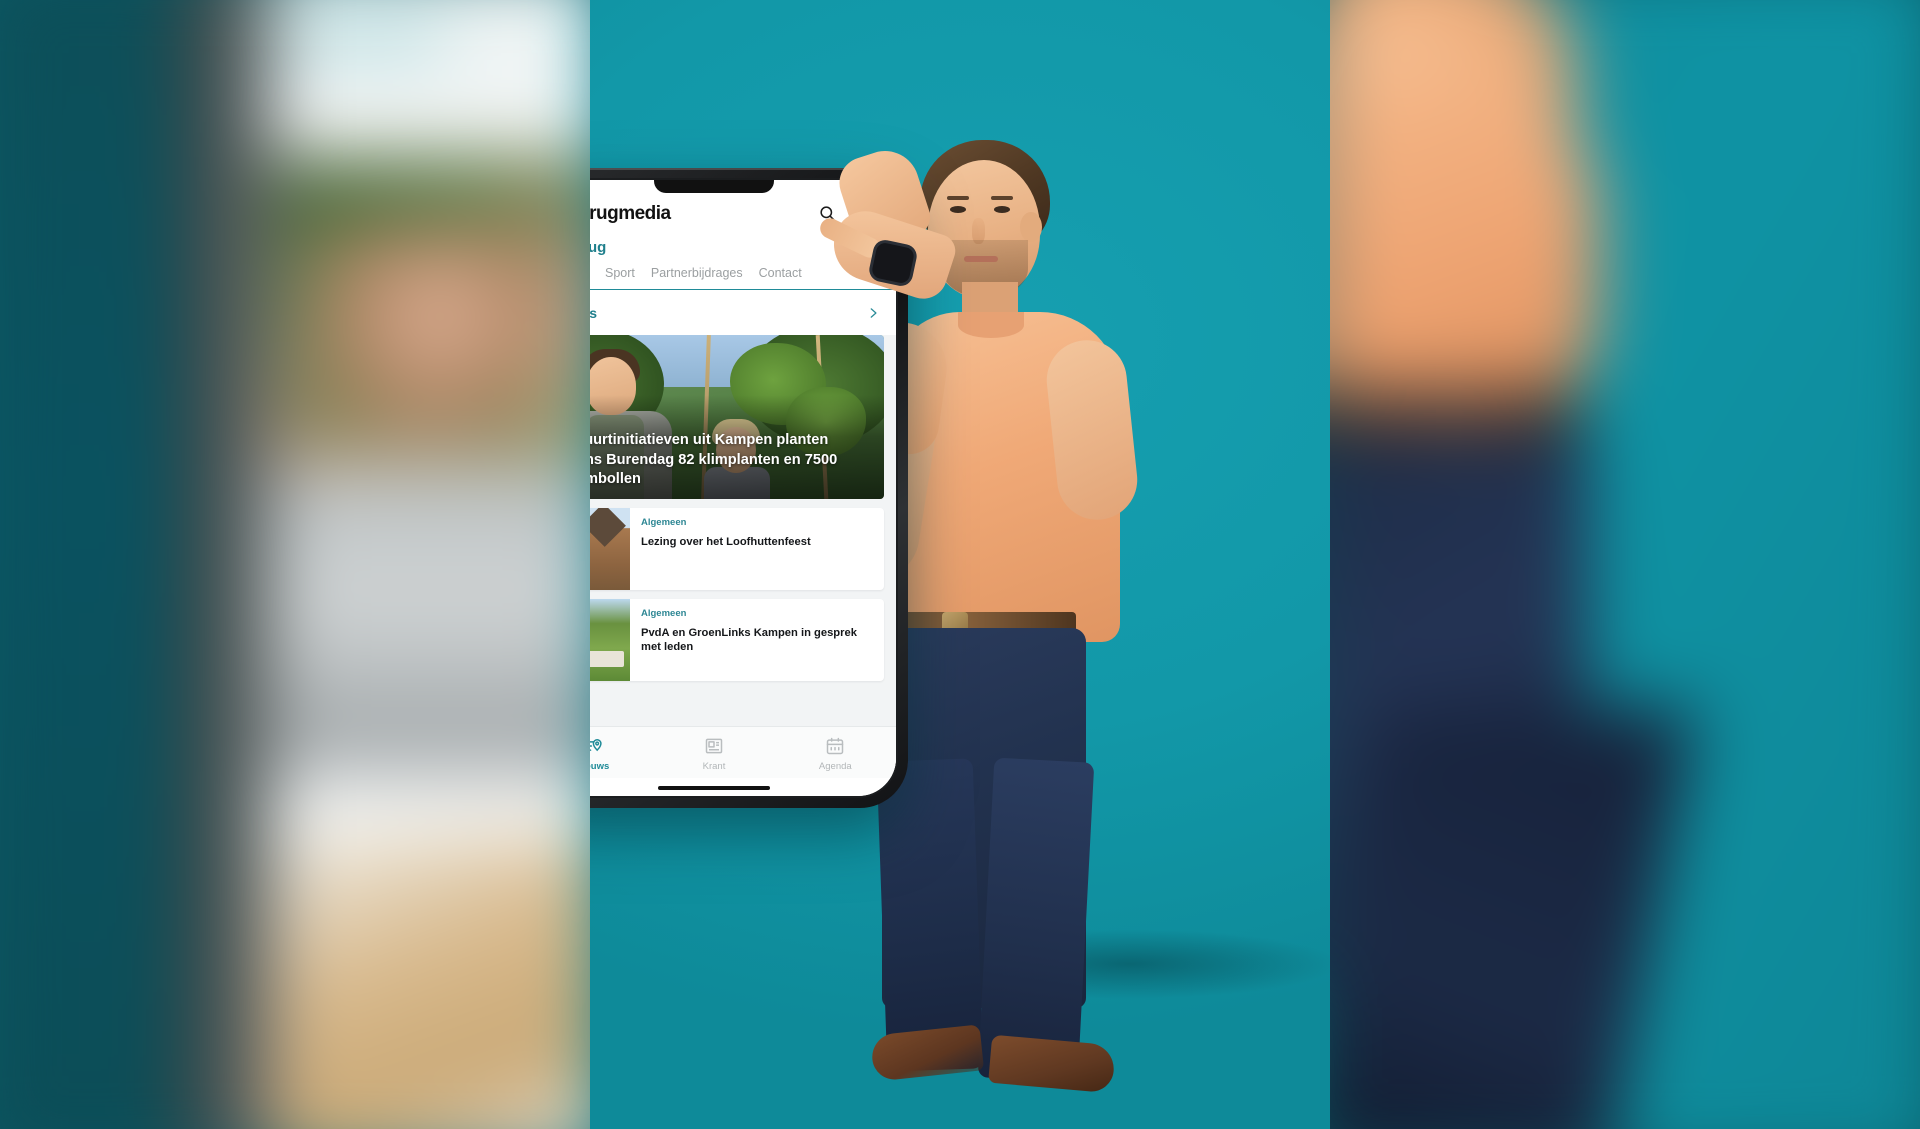 The height and width of the screenshot is (1129, 1920). What do you see at coordinates (621, 754) in the screenshot?
I see `nav-item-nieuws: Nieuws` at bounding box center [621, 754].